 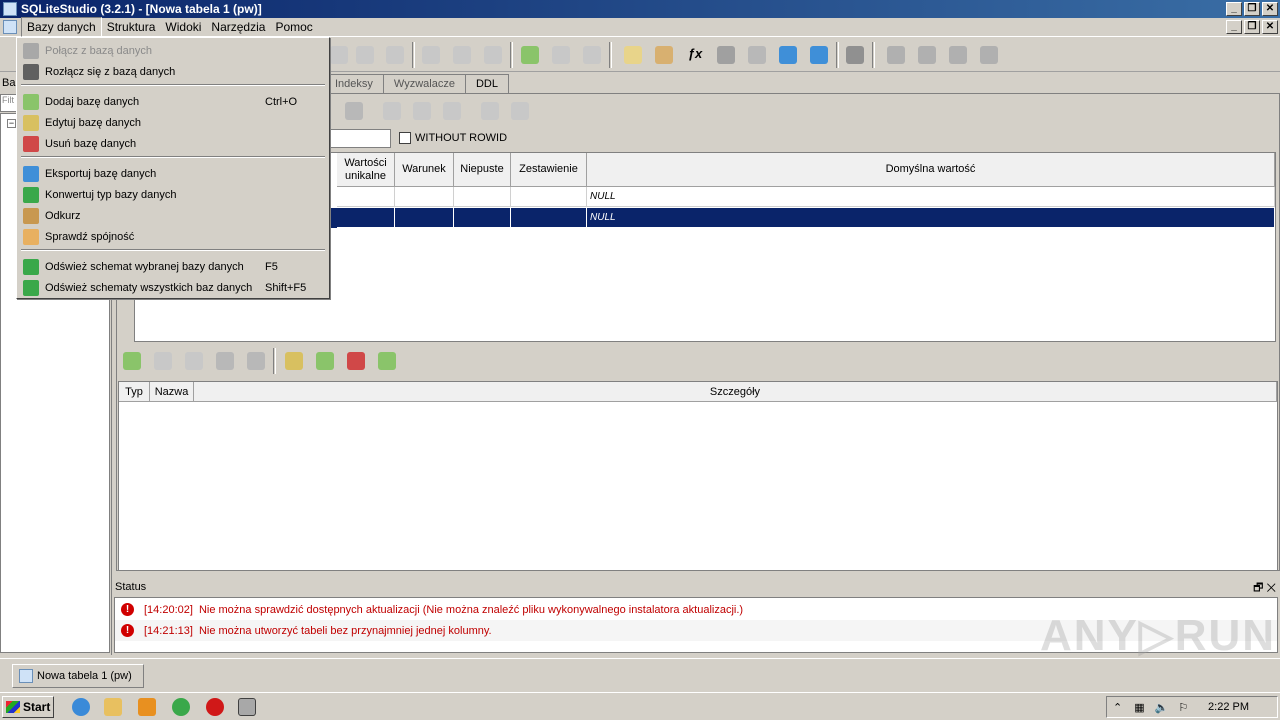 I want to click on menu-item-disconnect: Rozłącz się z bazą danych, so click(x=173, y=71).